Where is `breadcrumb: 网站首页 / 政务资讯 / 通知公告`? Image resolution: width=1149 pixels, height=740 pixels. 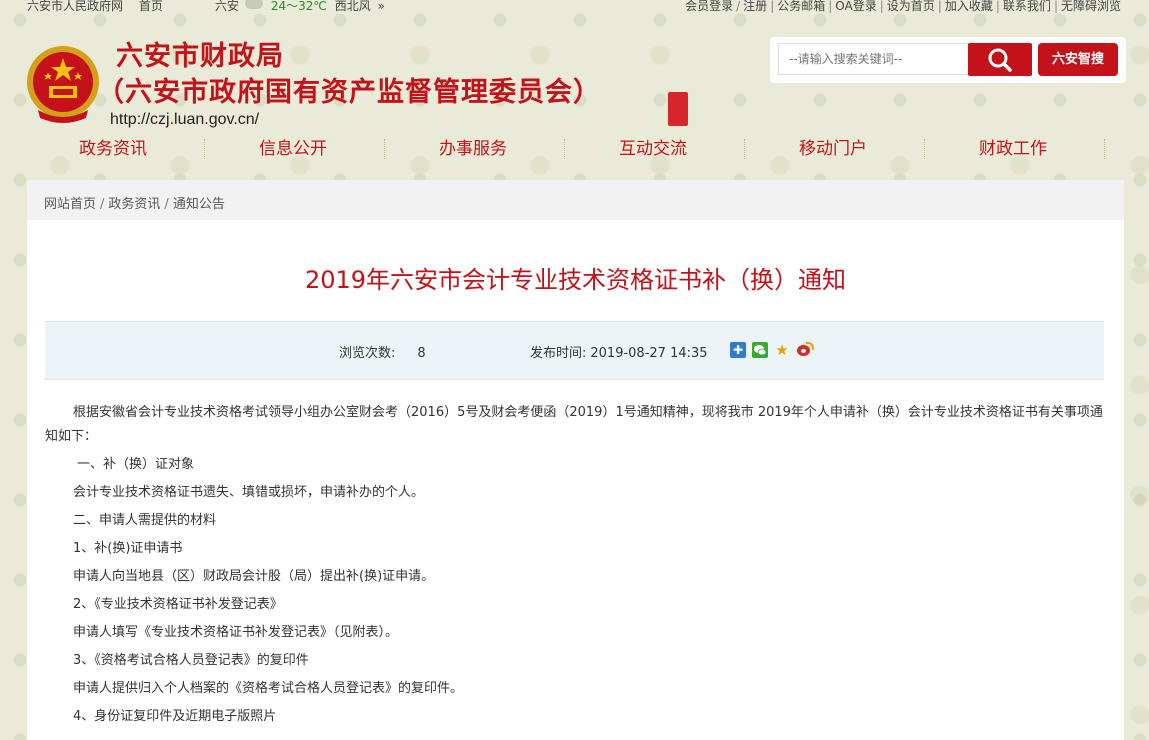 breadcrumb: 网站首页 / 政务资讯 / 通知公告 is located at coordinates (134, 204).